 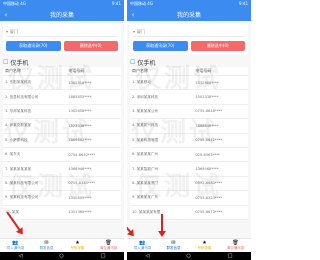 What do you see at coordinates (189, 169) in the screenshot?
I see `table-row: 7. 某某智能广州 1369468****` at bounding box center [189, 169].